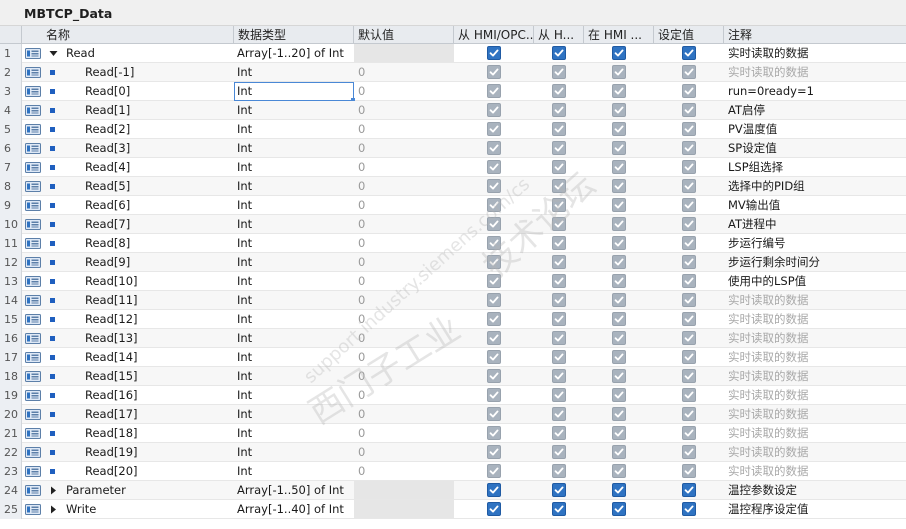  What do you see at coordinates (817, 186) in the screenshot?
I see `tag-comment: 选择中的PID组` at bounding box center [817, 186].